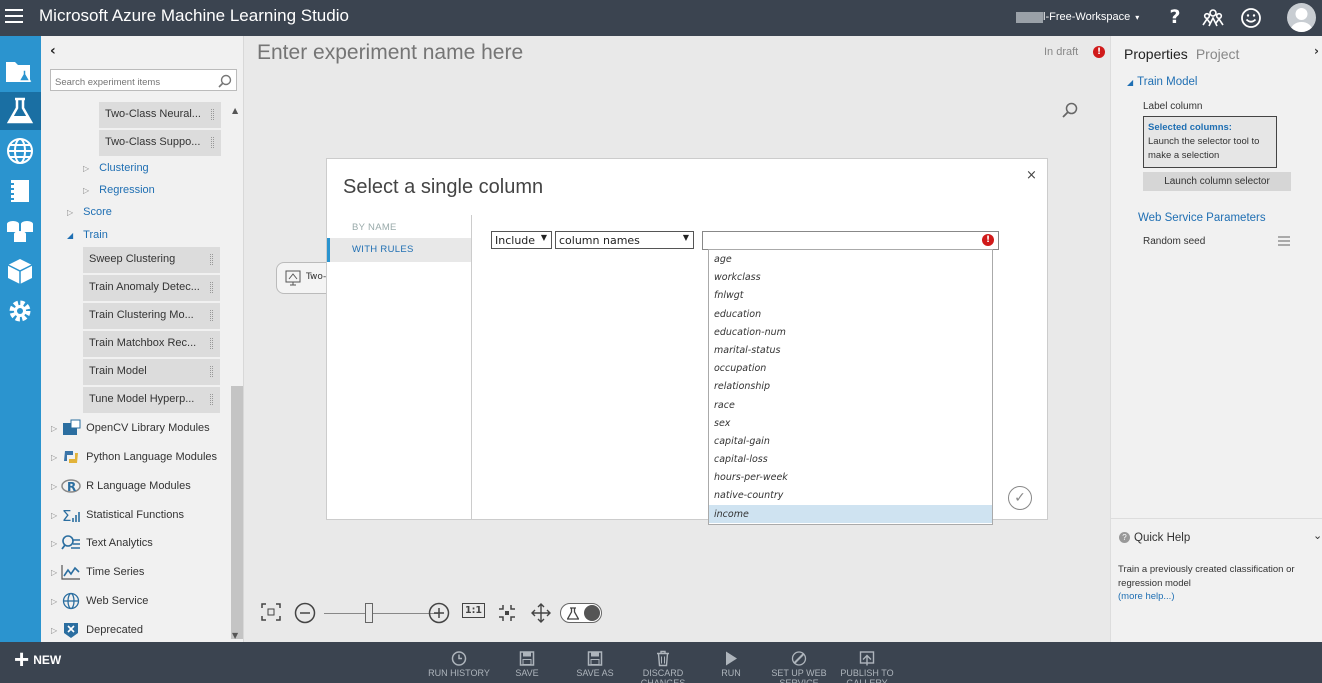  I want to click on chevron-down-icon: ⌄, so click(1317, 535).